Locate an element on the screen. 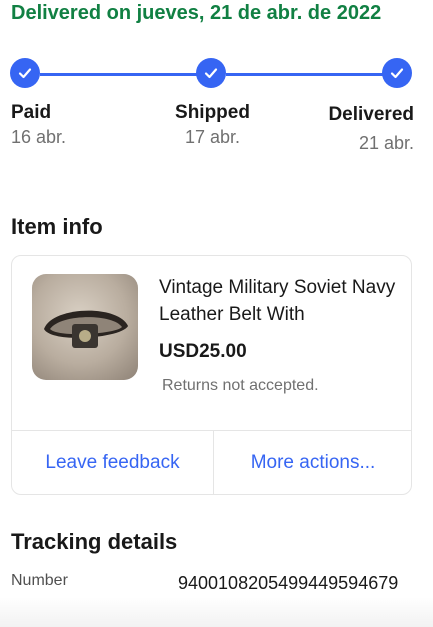 Image resolution: width=433 pixels, height=627 pixels. step-delivered-date: 21 abr. is located at coordinates (386, 143).